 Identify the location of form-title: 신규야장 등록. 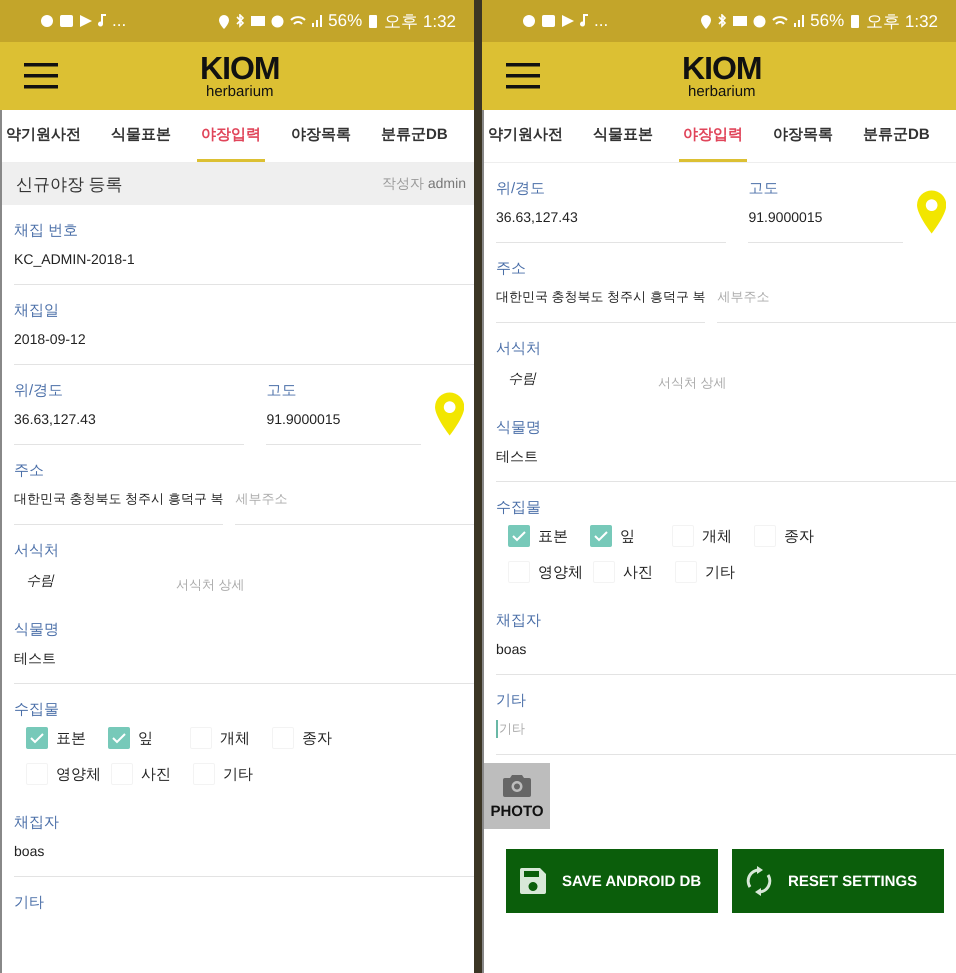
(69, 185).